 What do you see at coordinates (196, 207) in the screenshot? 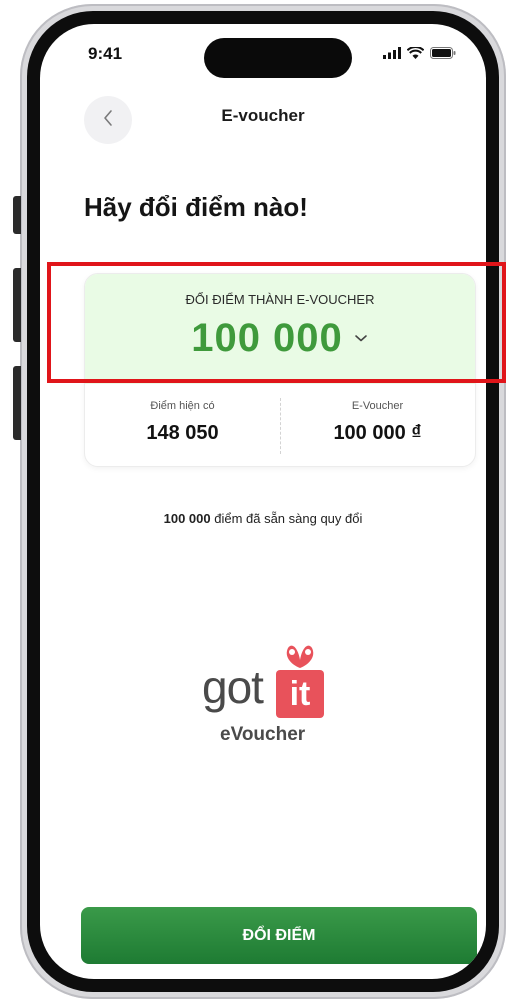
I see `section-heading: Hãy đổi điểm nào!` at bounding box center [196, 207].